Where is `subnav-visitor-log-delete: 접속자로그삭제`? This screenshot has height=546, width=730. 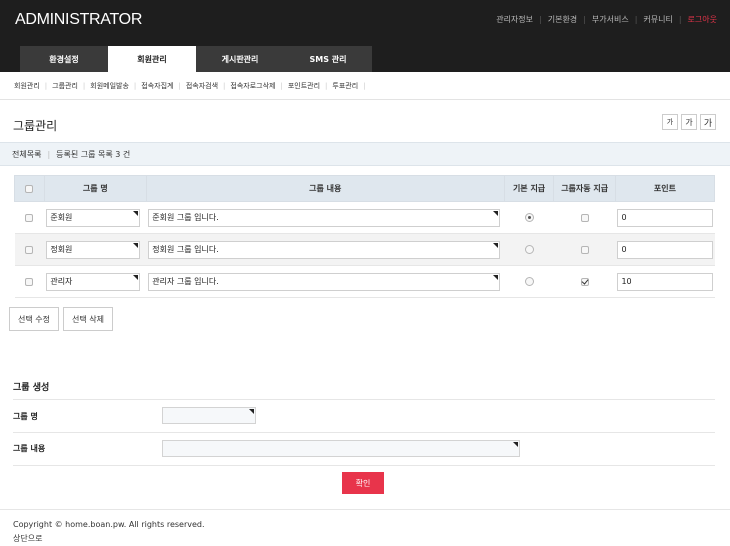
subnav-visitor-log-delete: 접속자로그삭제 is located at coordinates (252, 86).